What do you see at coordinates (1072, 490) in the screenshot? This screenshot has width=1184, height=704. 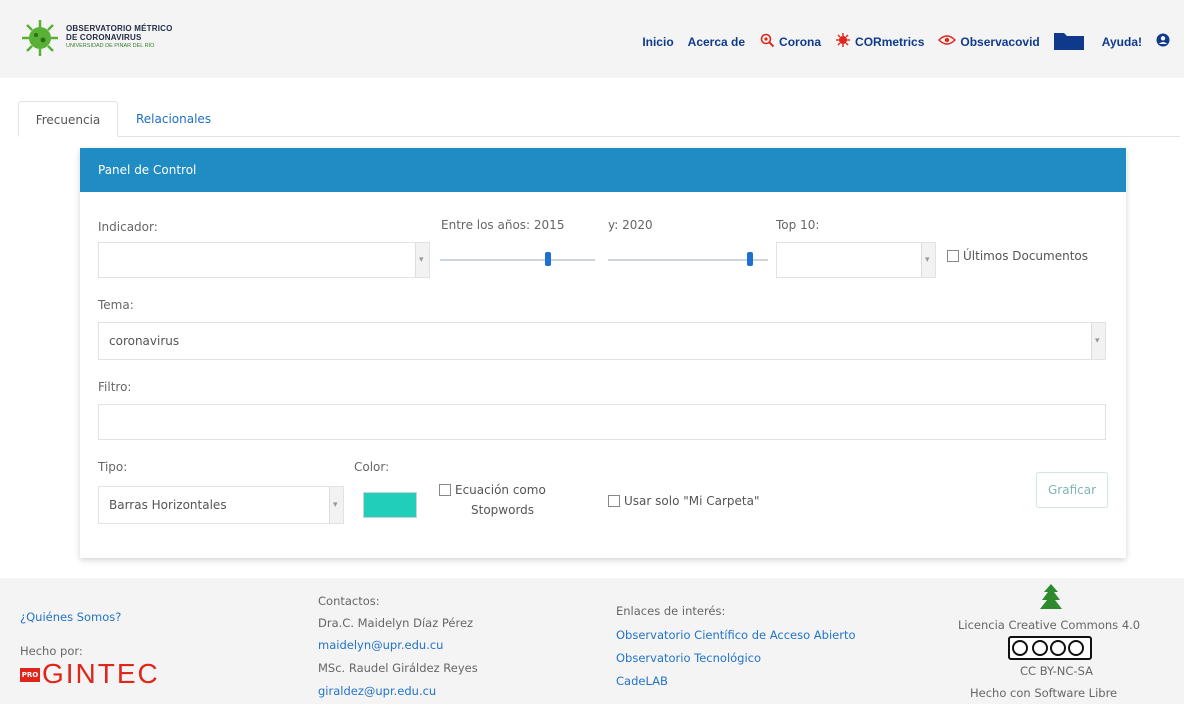 I see `graficar-button: Graficar` at bounding box center [1072, 490].